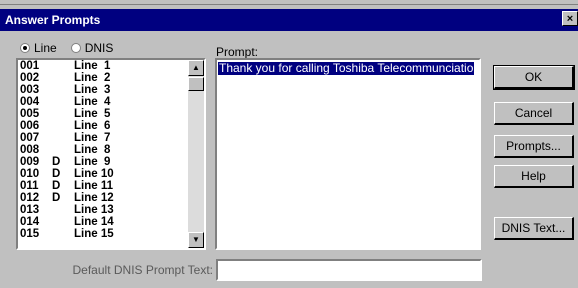 This screenshot has height=288, width=578. I want to click on list-item-code: 006, so click(30, 126).